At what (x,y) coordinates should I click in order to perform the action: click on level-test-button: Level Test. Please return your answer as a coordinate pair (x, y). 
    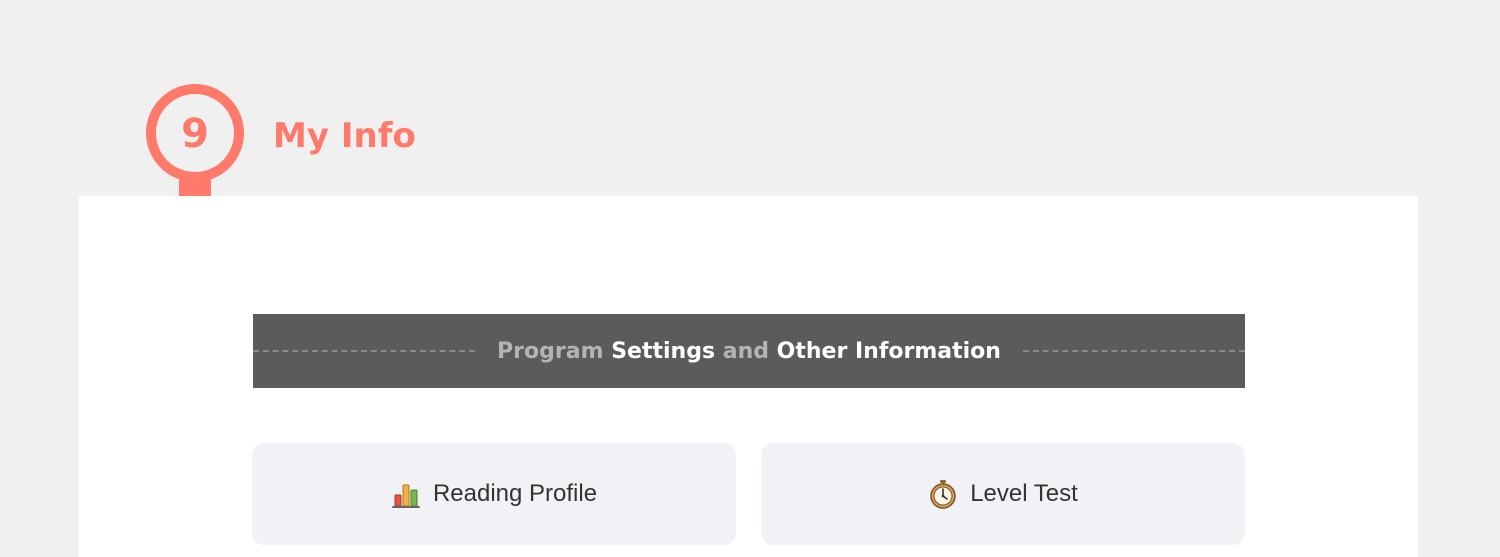
    Looking at the image, I should click on (1003, 494).